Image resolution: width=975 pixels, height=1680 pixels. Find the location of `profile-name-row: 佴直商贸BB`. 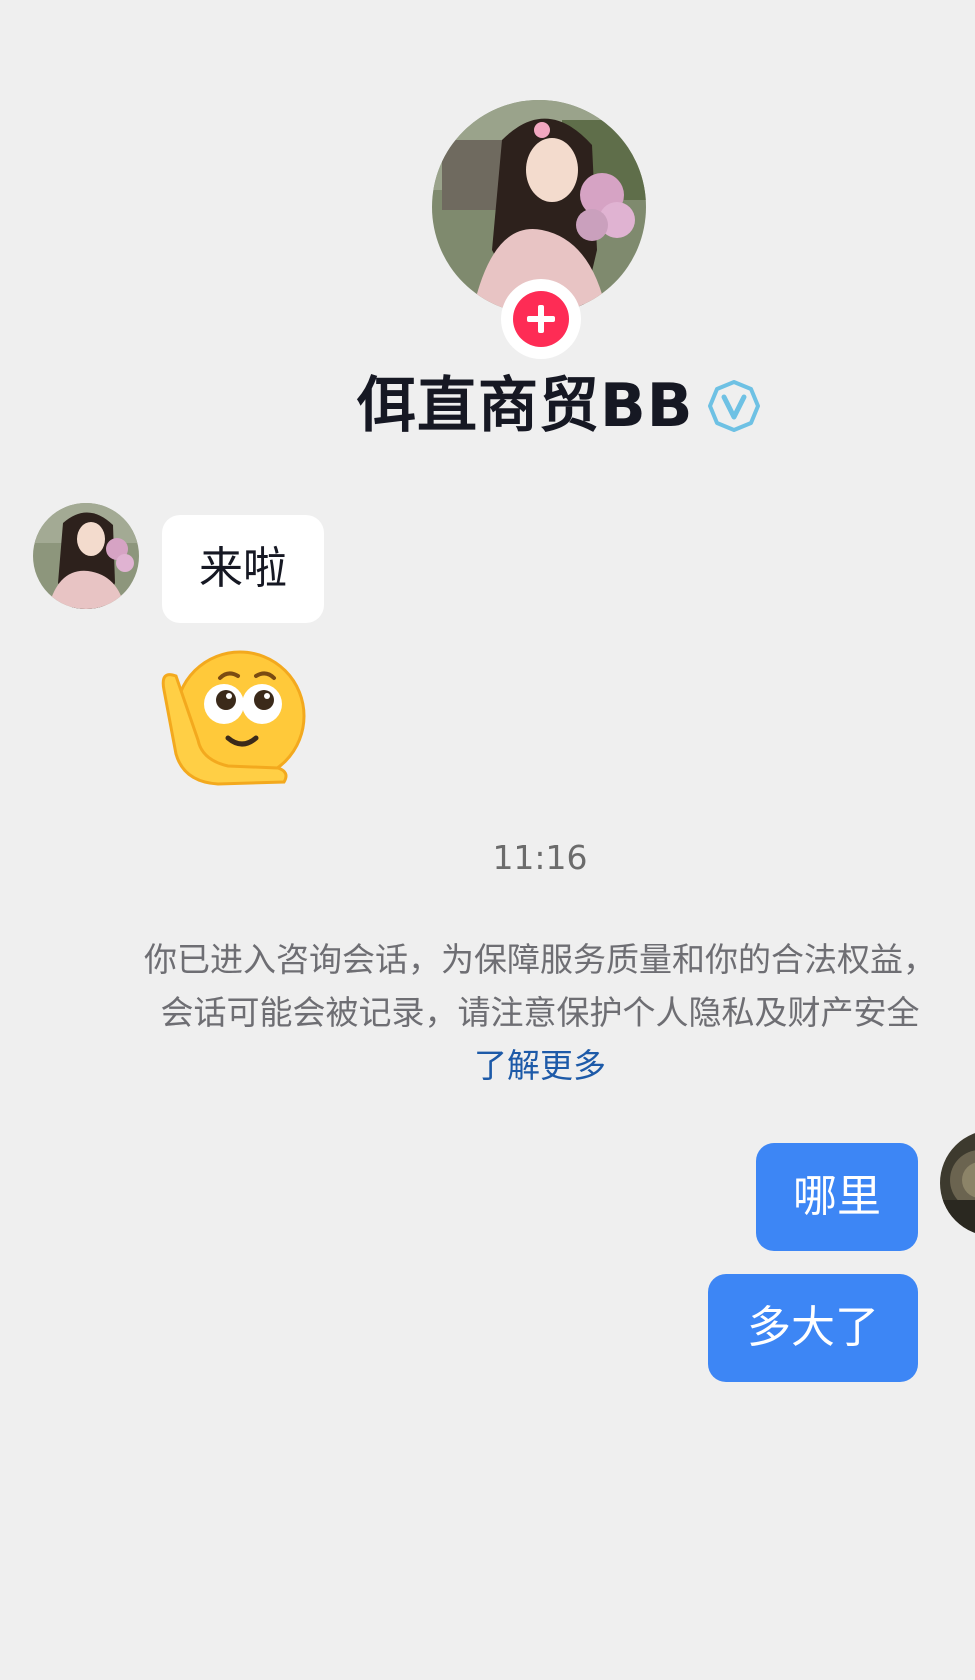

profile-name-row: 佴直商贸BB is located at coordinates (558, 406).